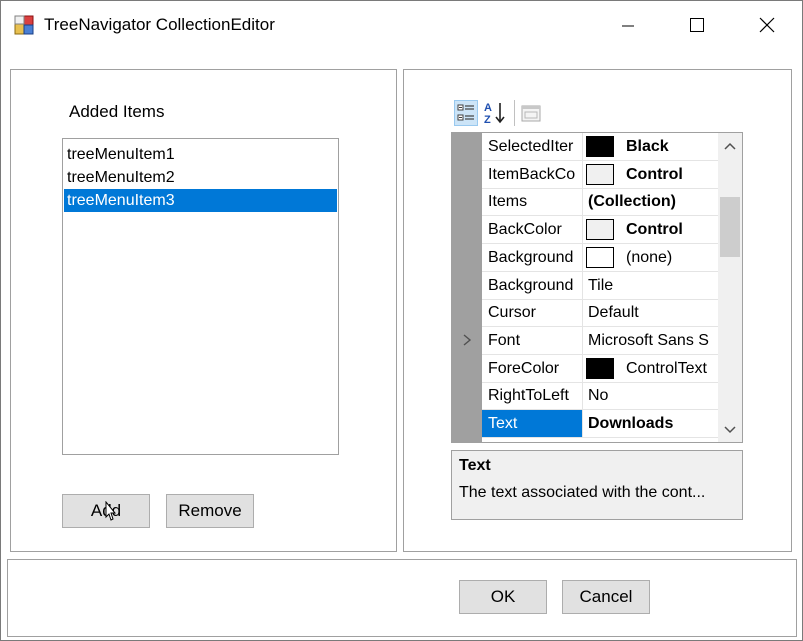 The height and width of the screenshot is (641, 803). I want to click on alphabetical-sort-icon: A Z, so click(494, 114).